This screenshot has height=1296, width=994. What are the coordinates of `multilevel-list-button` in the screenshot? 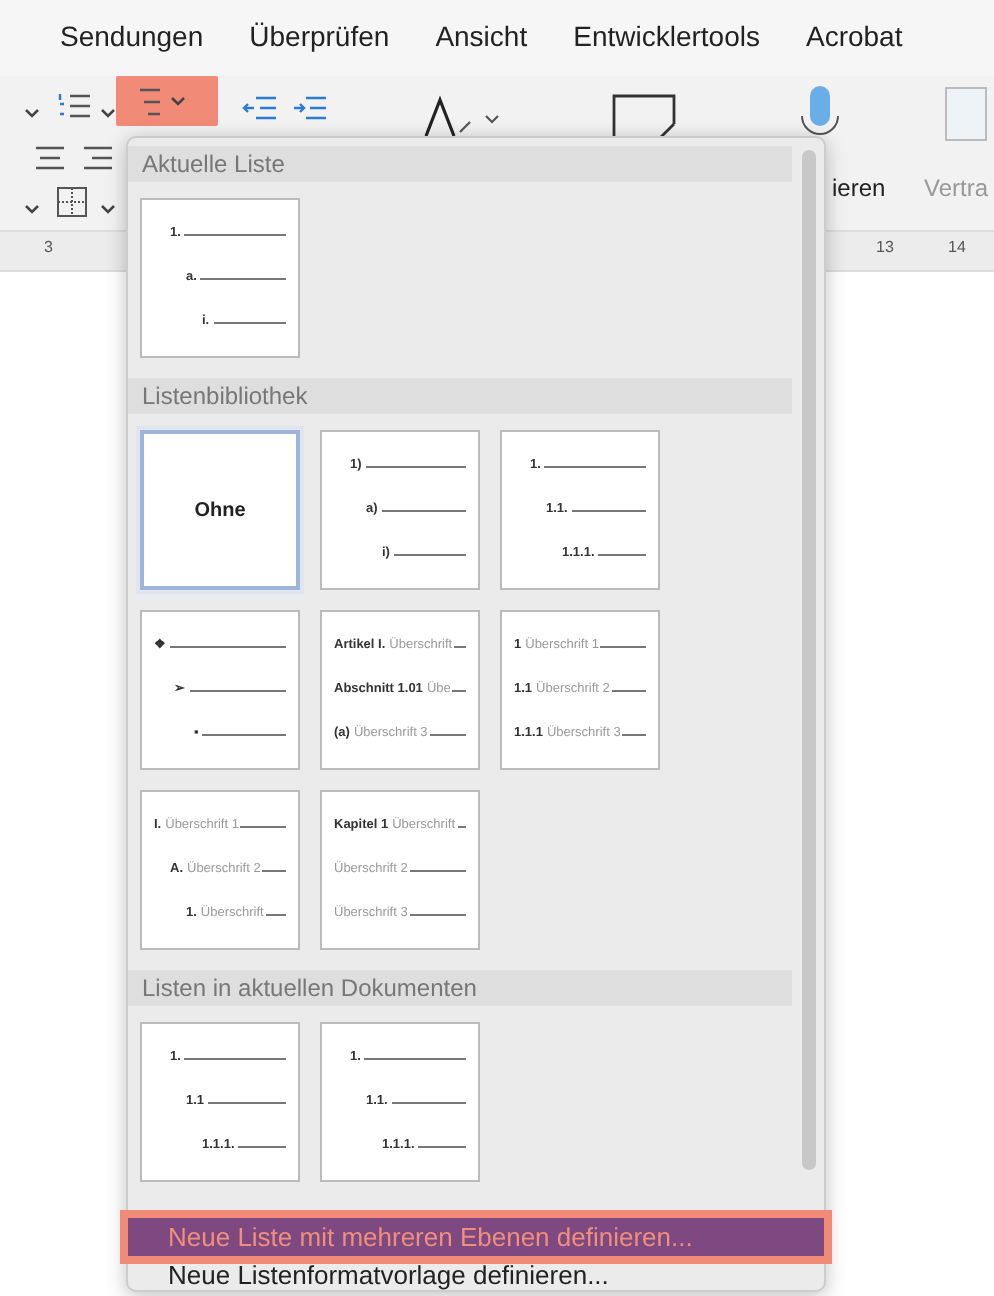 It's located at (167, 101).